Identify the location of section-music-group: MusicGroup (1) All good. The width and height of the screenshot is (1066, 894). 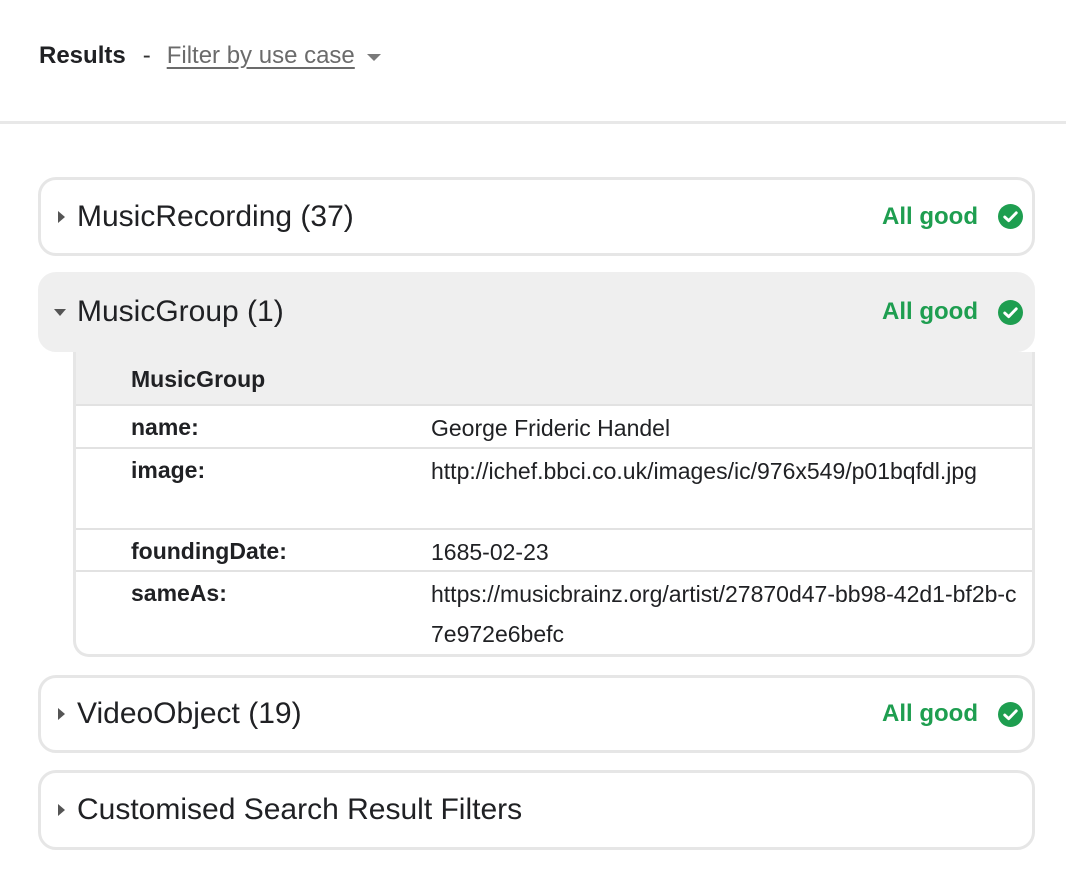
(536, 312).